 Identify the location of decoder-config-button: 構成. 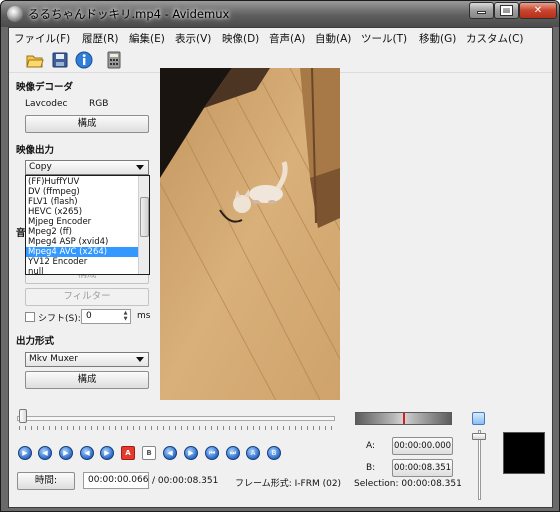
(87, 124).